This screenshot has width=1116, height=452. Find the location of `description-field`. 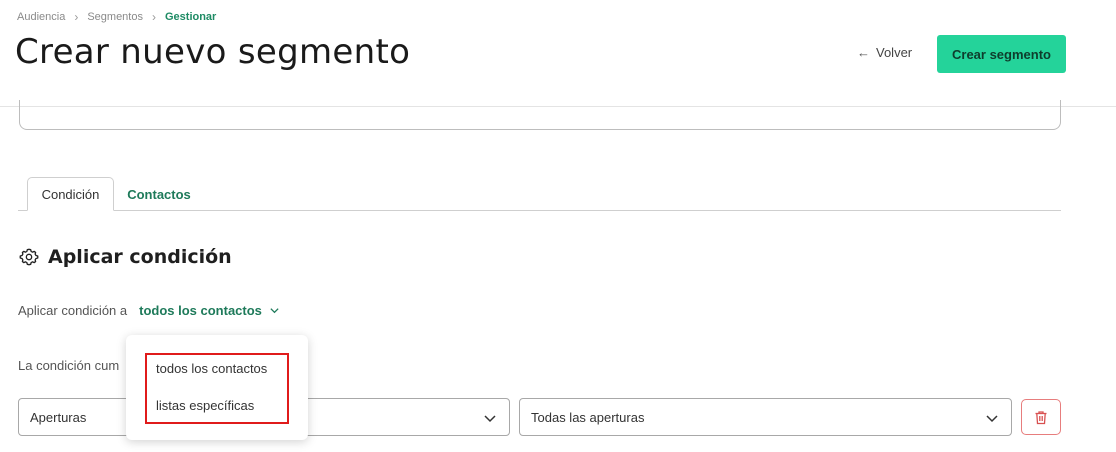

description-field is located at coordinates (540, 115).